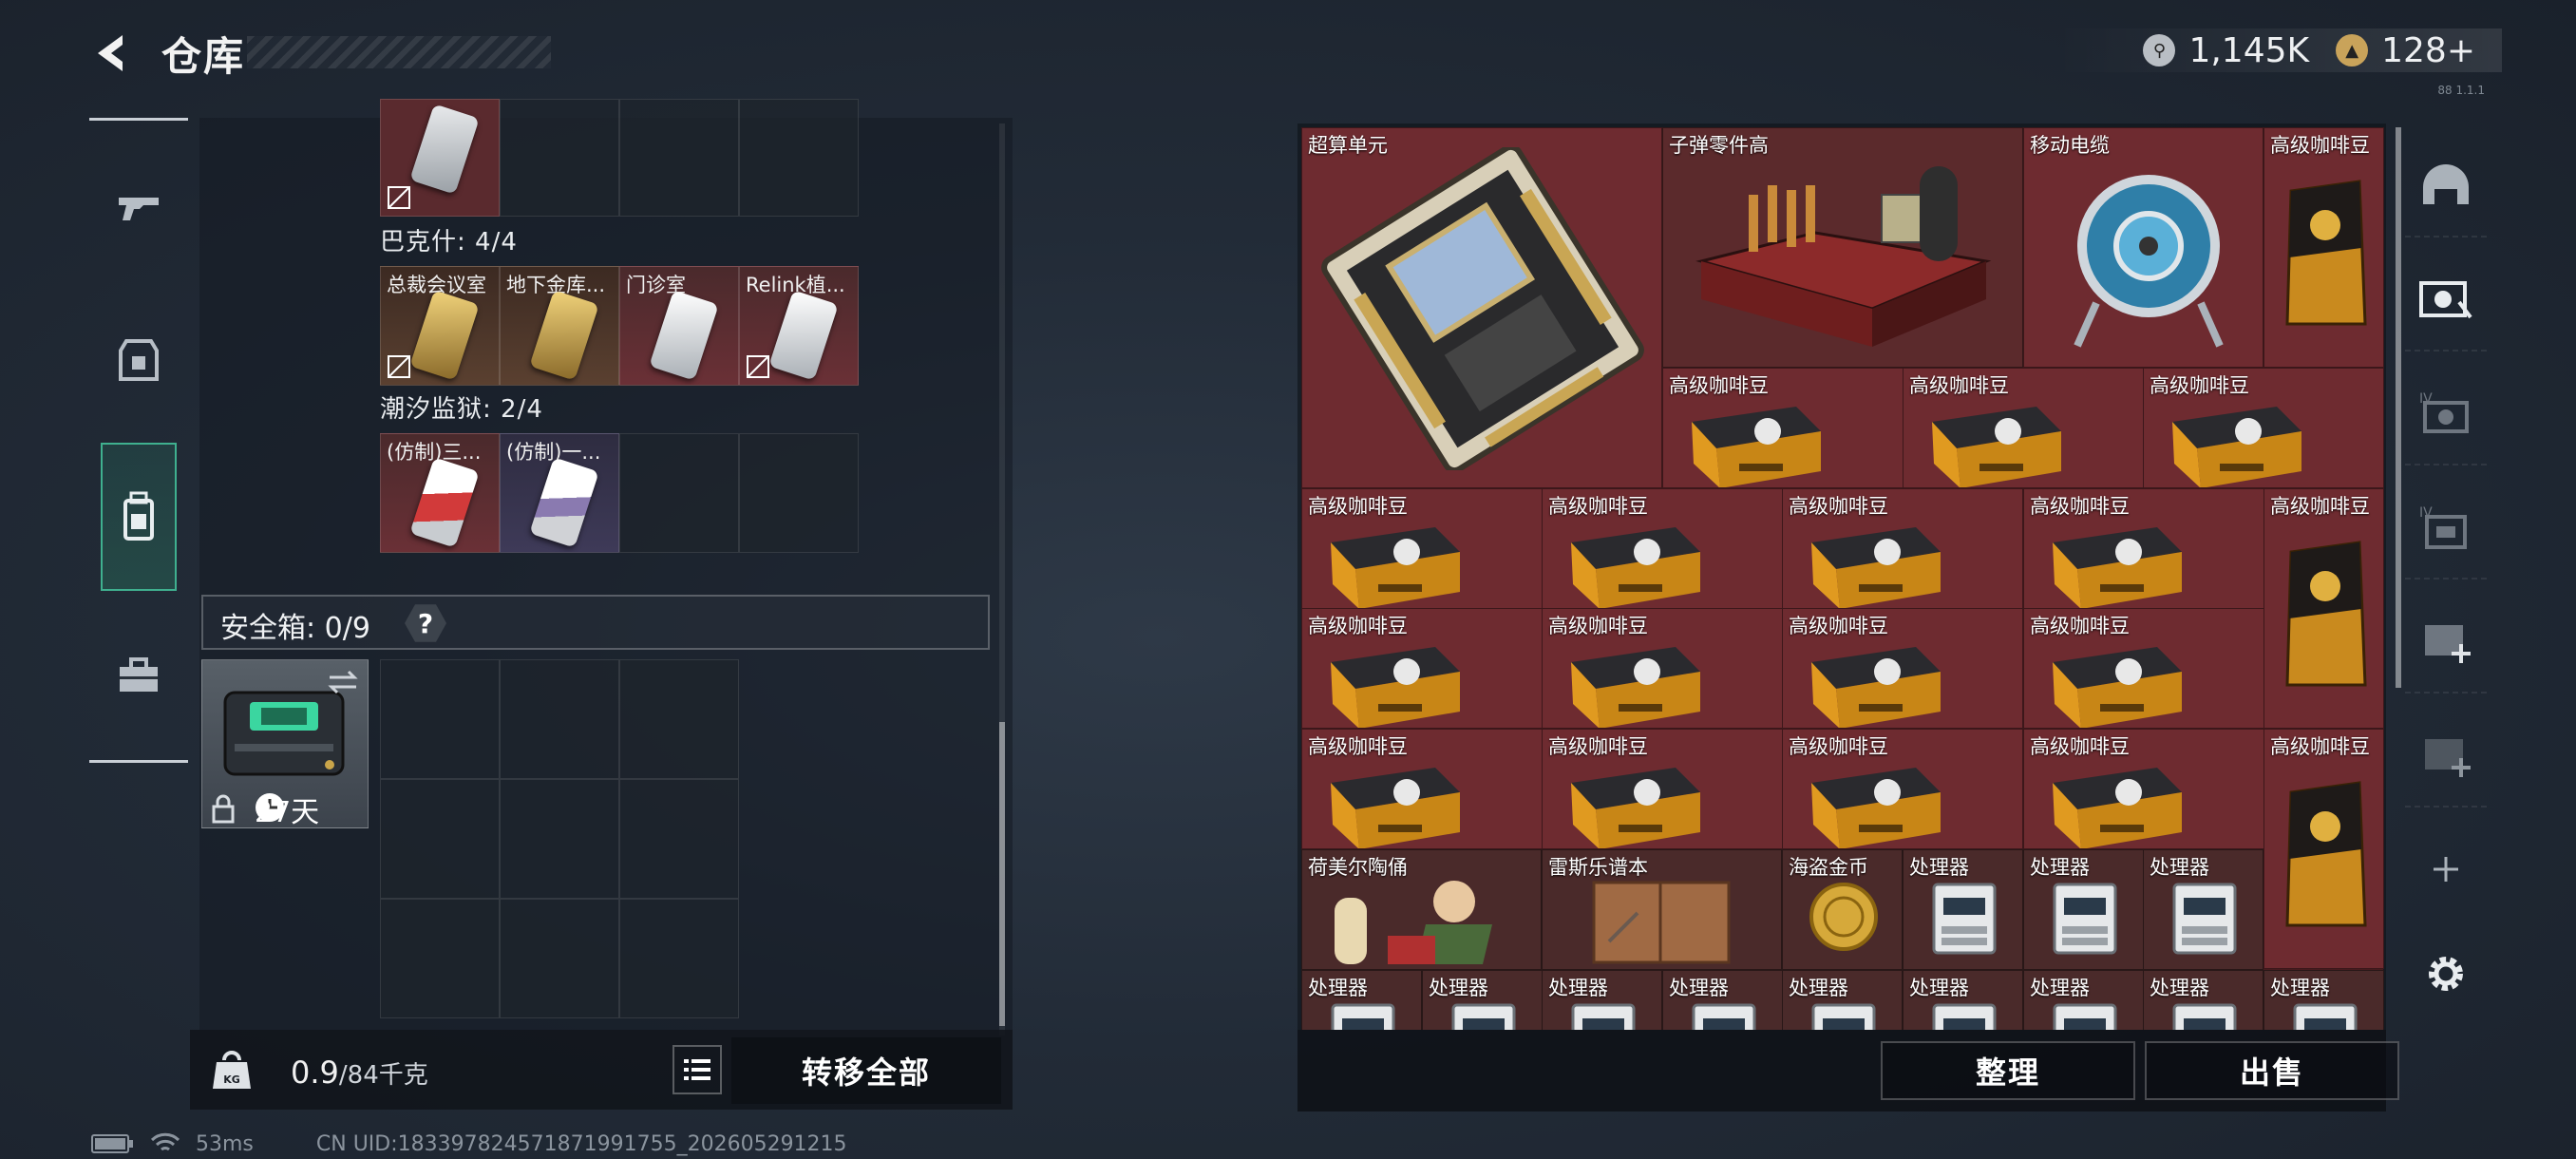 This screenshot has width=2576, height=1159. I want to click on list-view-button, so click(697, 1069).